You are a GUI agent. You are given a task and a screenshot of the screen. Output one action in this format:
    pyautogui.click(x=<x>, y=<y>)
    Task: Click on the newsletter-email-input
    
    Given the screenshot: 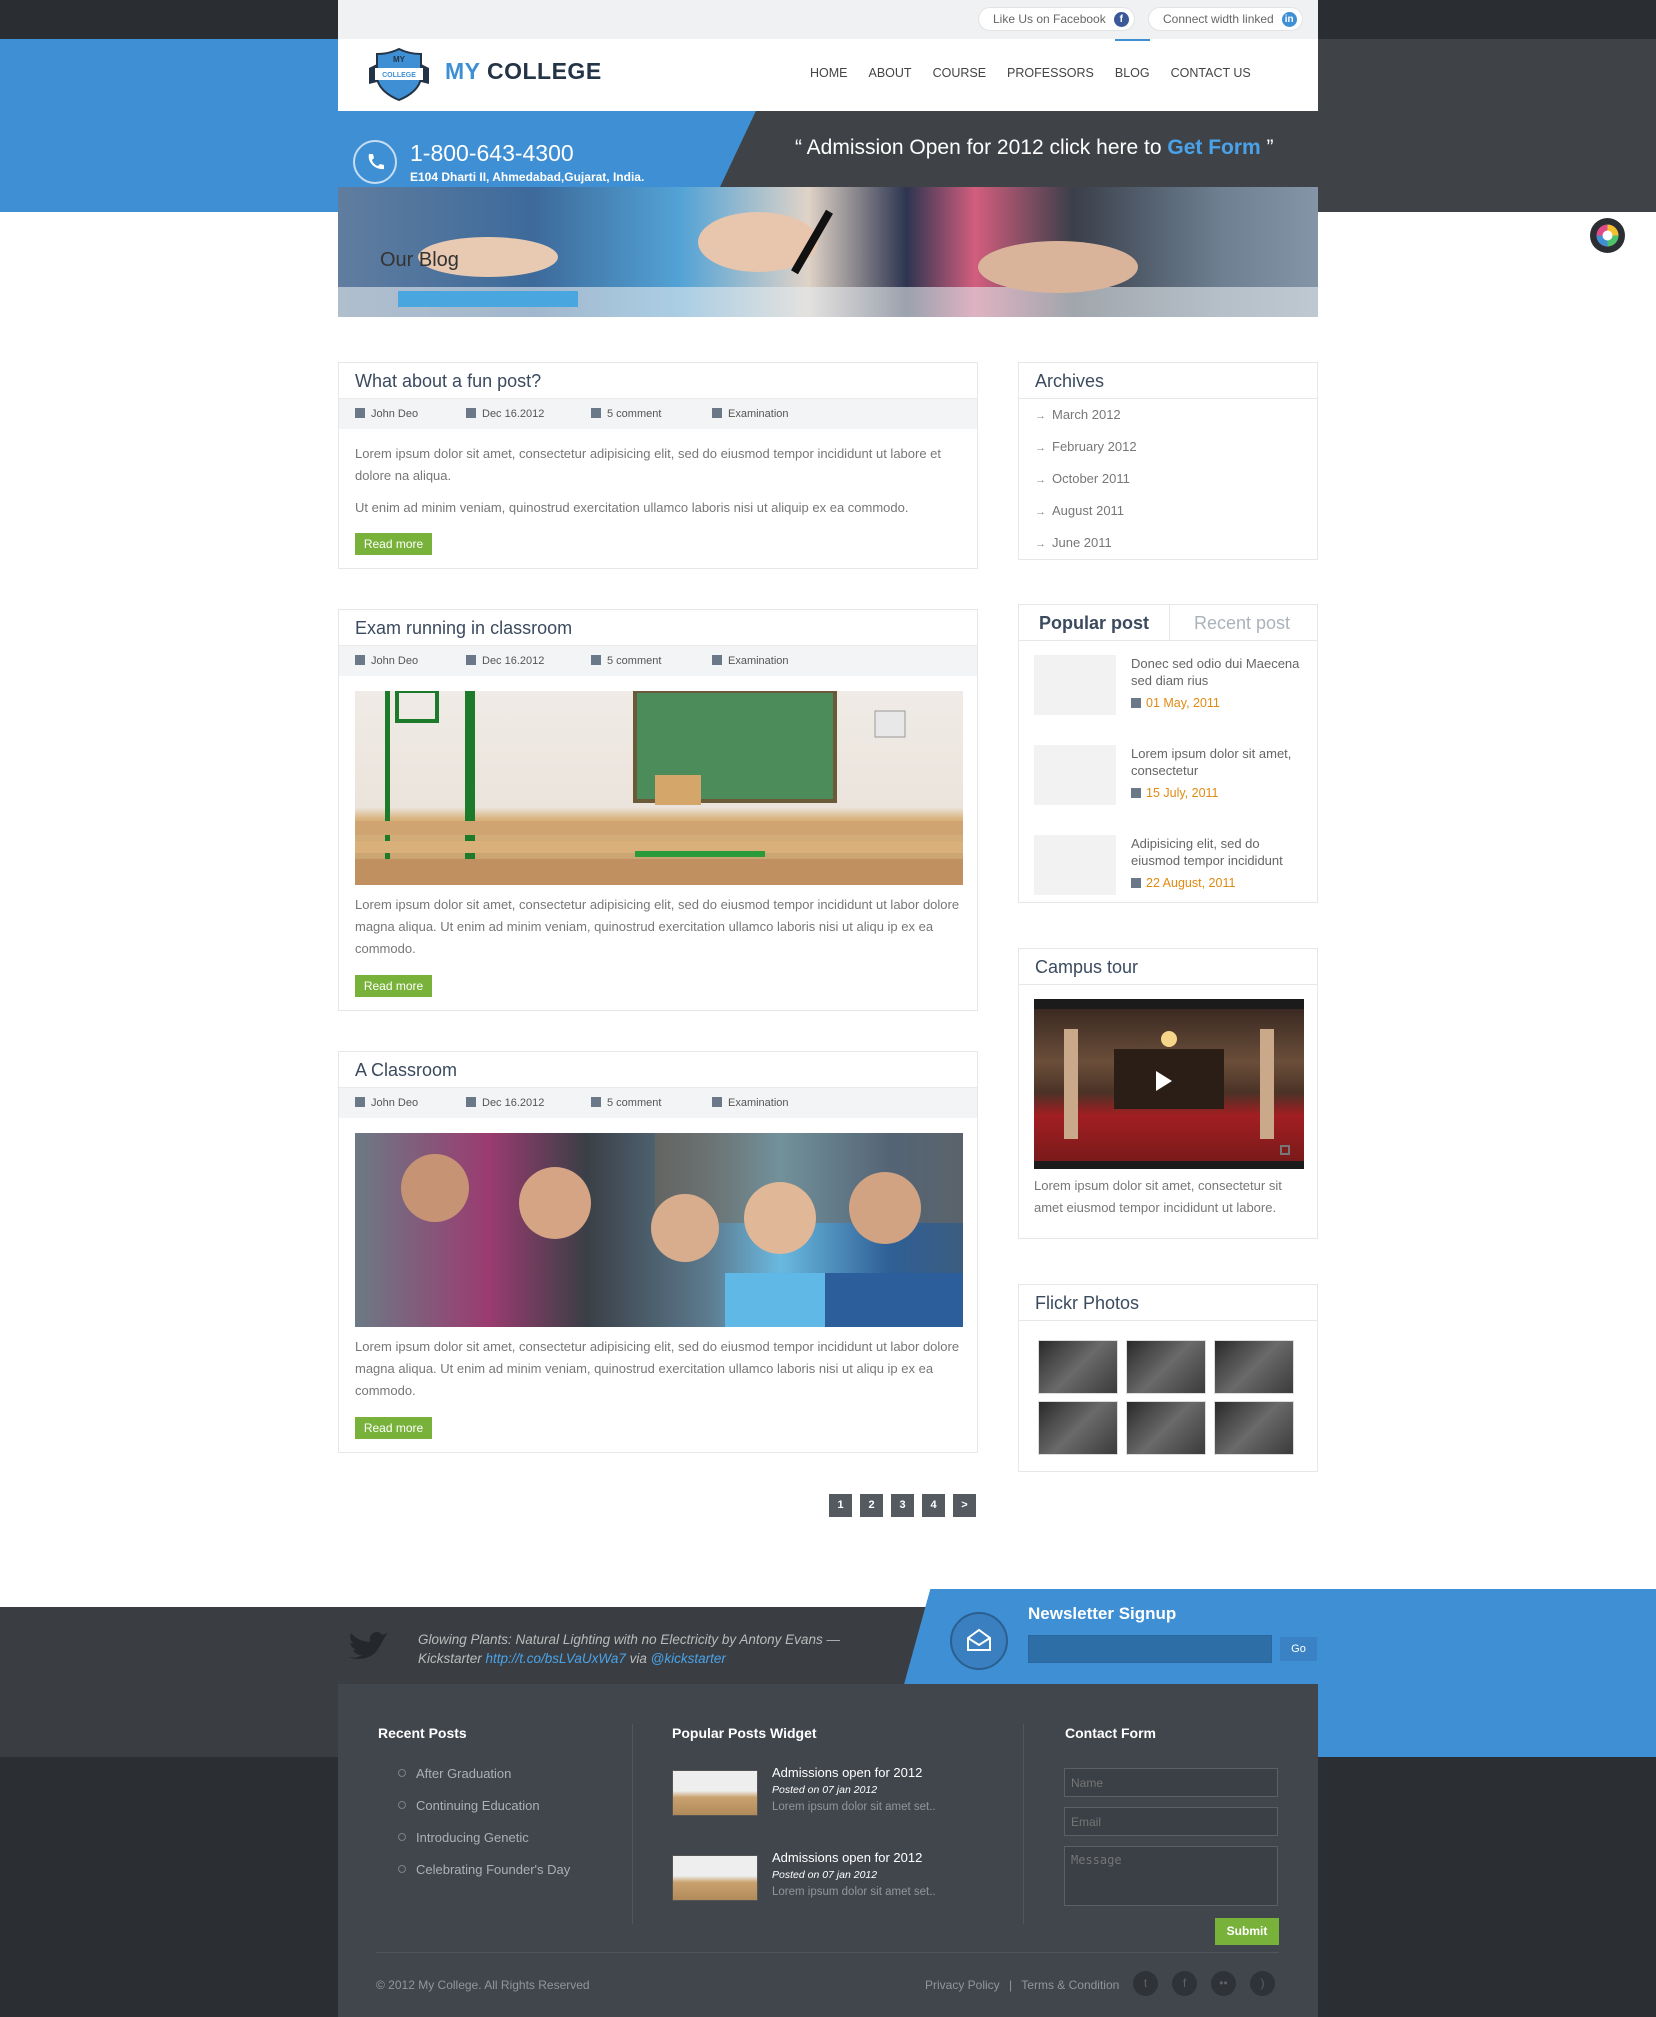 What is the action you would take?
    pyautogui.click(x=1150, y=1649)
    